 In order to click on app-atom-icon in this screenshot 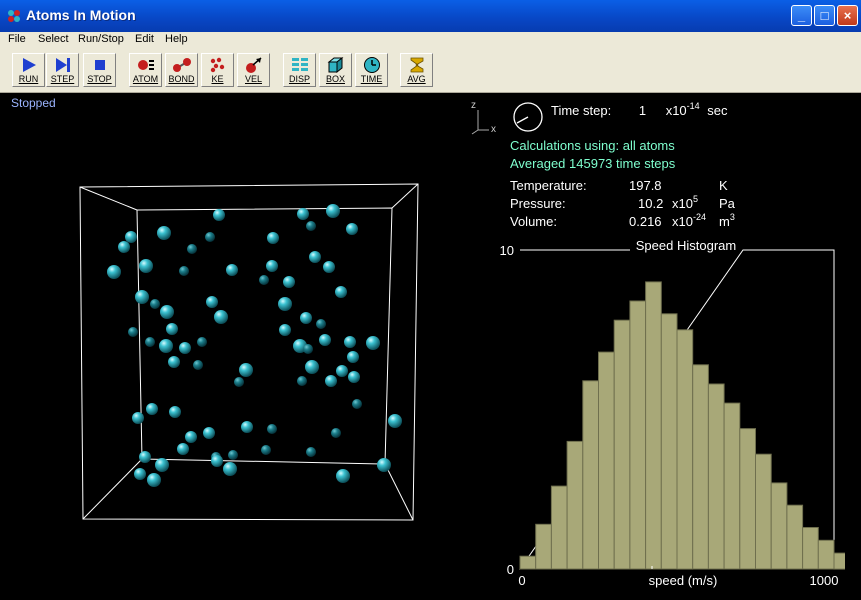, I will do `click(14, 16)`.